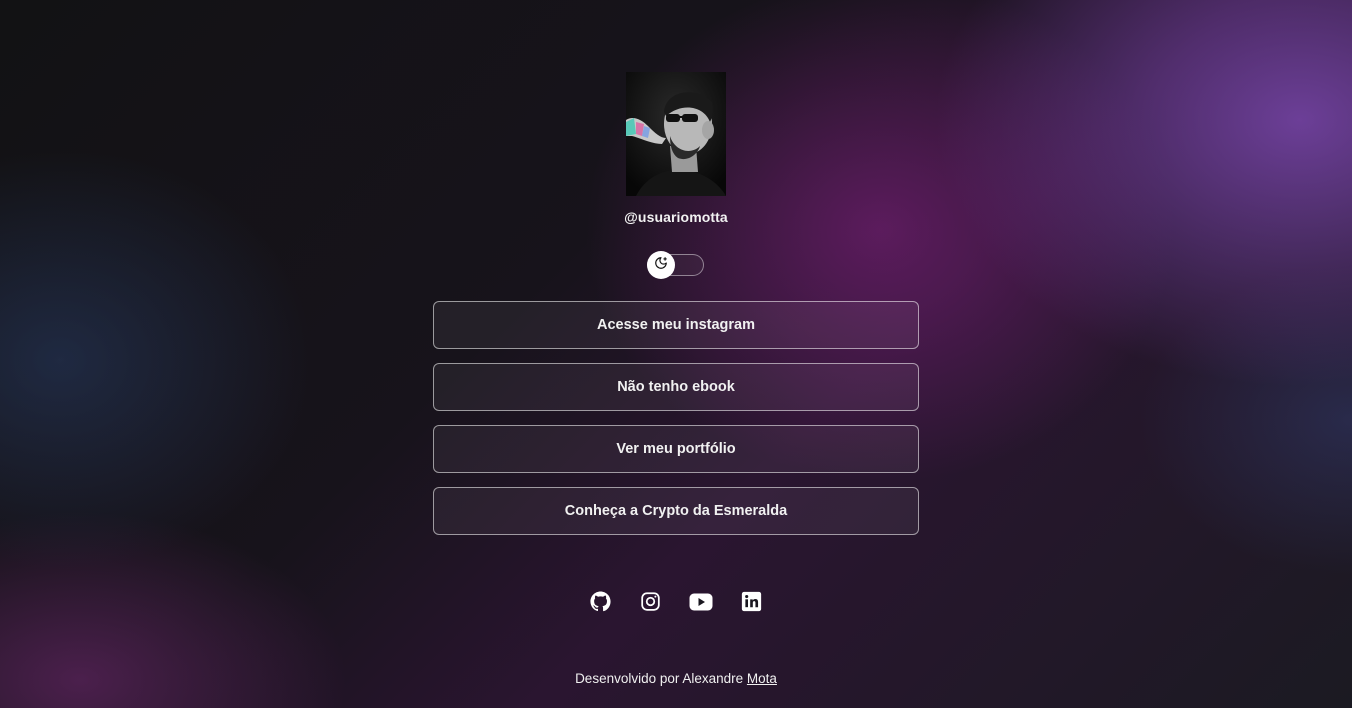 This screenshot has width=1352, height=708. What do you see at coordinates (676, 387) in the screenshot?
I see `link-button-ebook: Não tenho ebook` at bounding box center [676, 387].